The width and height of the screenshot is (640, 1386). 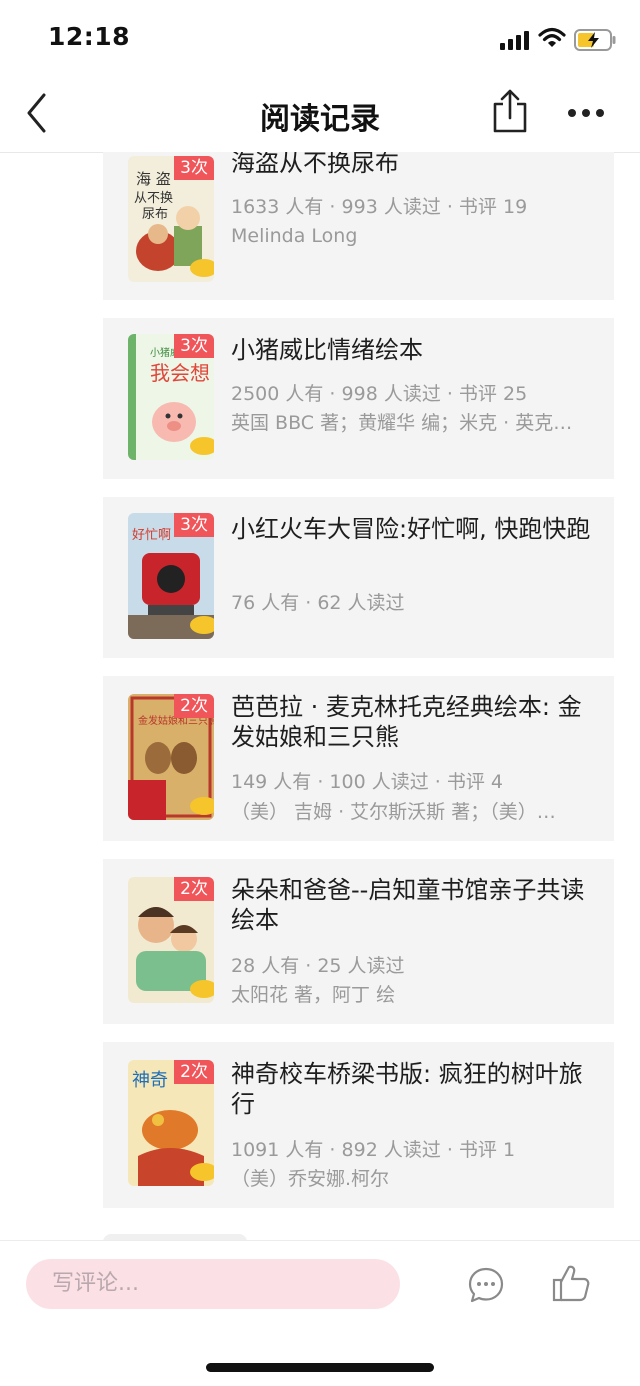 What do you see at coordinates (171, 576) in the screenshot?
I see `book-cover: 好忙啊 3次` at bounding box center [171, 576].